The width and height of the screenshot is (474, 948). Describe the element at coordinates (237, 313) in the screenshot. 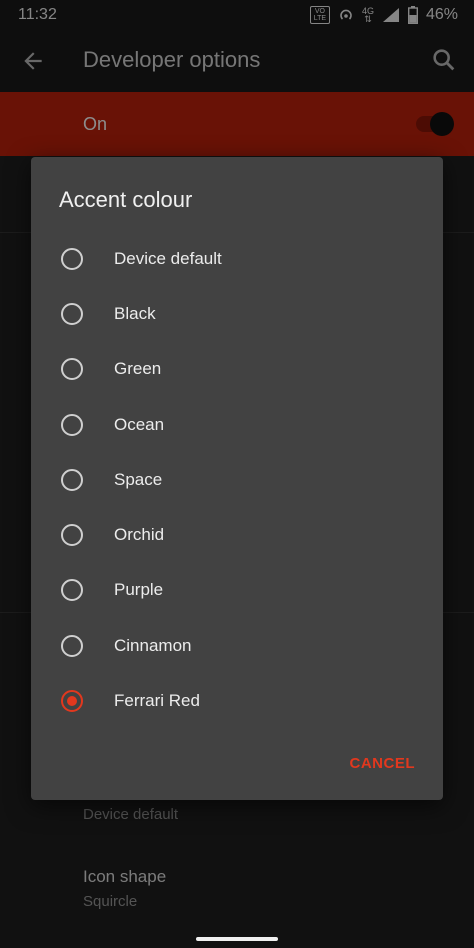

I see `option-black: Black` at that location.